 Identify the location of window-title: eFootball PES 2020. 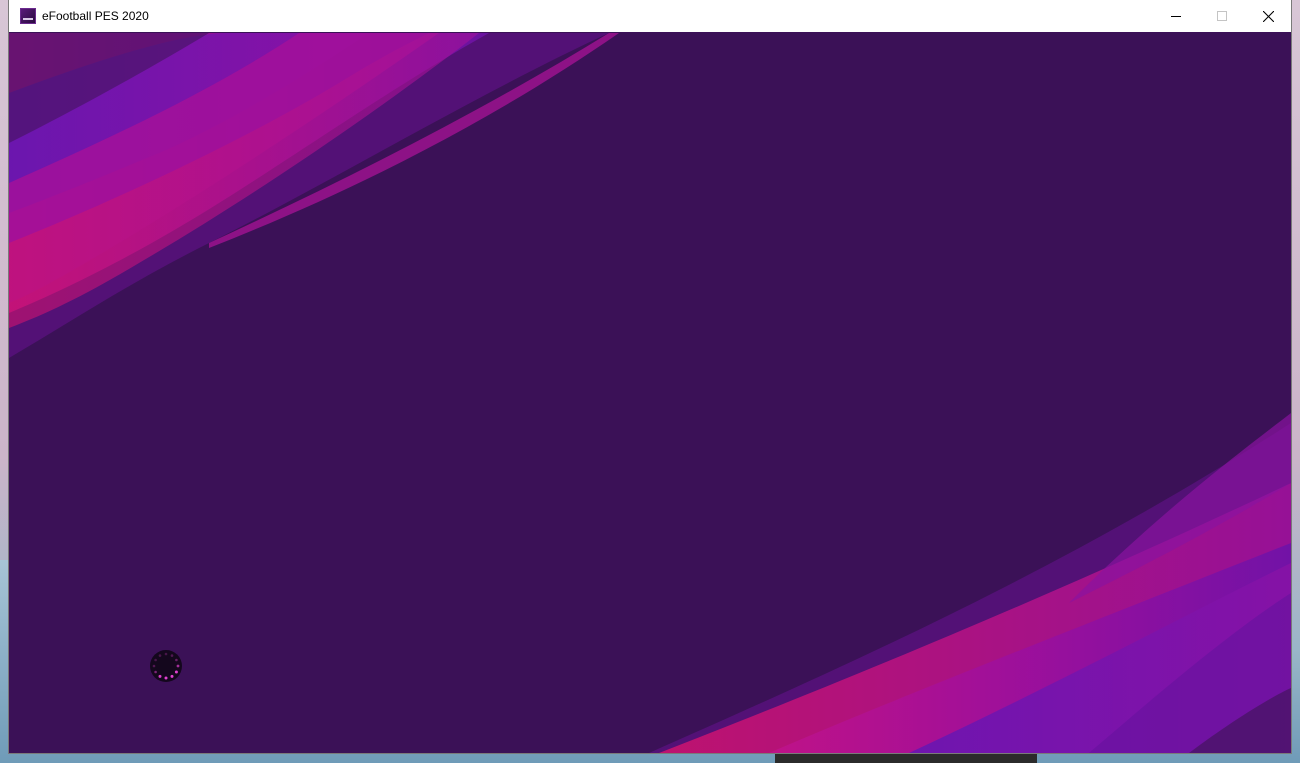
(95, 16).